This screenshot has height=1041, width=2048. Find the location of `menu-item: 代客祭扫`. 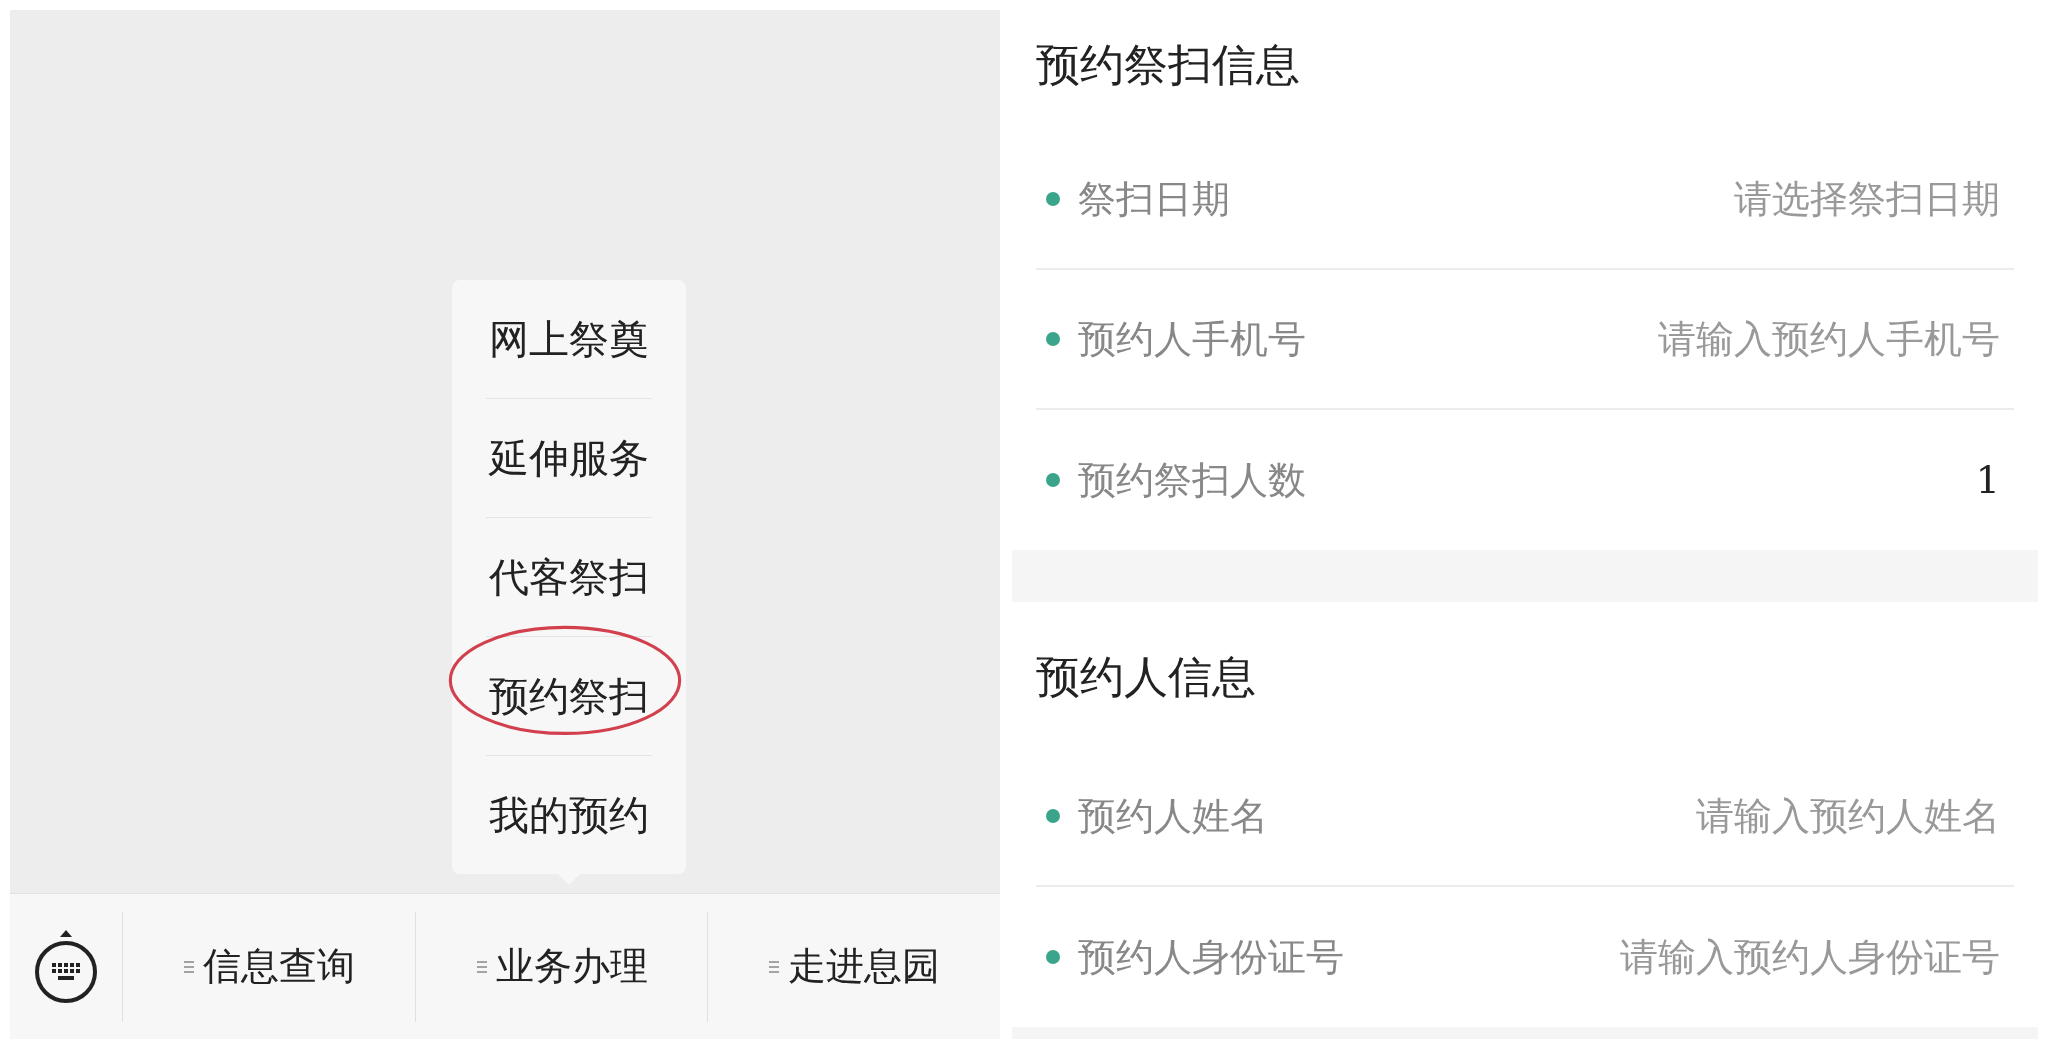

menu-item: 代客祭扫 is located at coordinates (569, 577).